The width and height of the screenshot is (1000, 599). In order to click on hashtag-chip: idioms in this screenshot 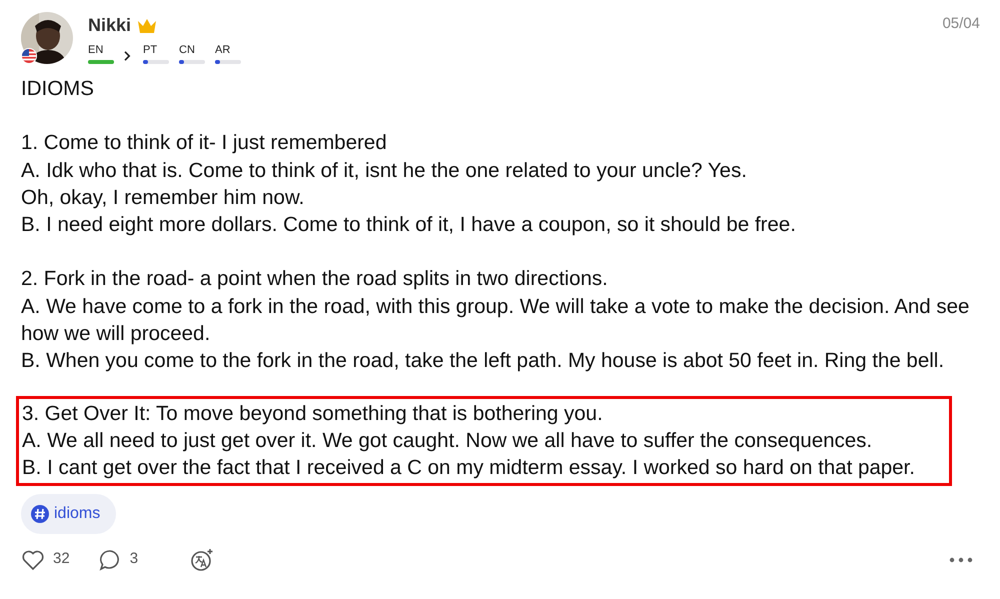, I will do `click(68, 514)`.